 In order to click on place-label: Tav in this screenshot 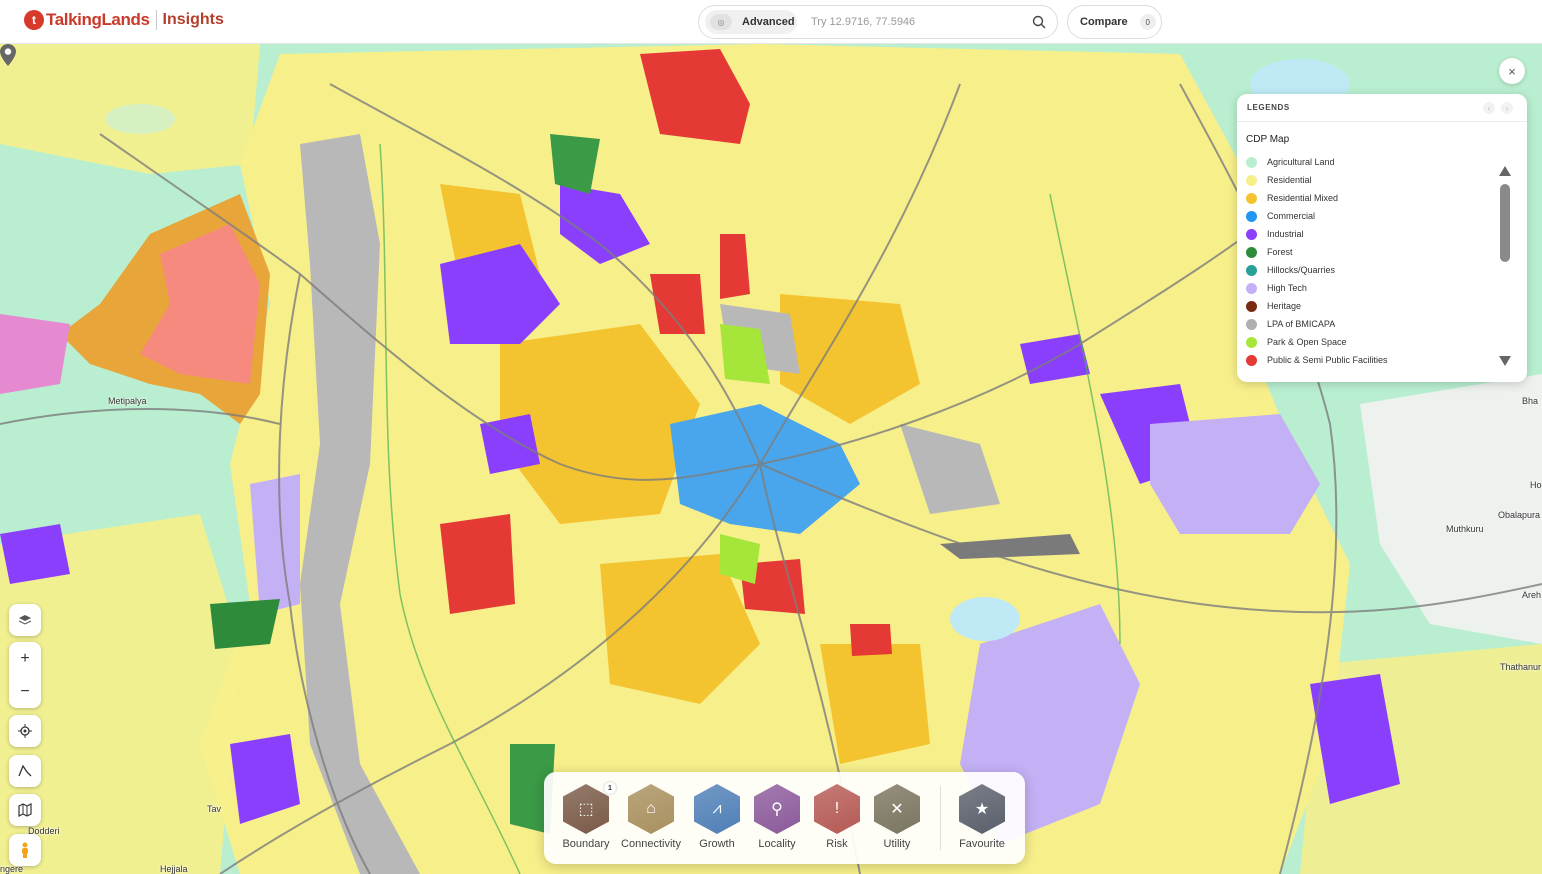, I will do `click(214, 809)`.